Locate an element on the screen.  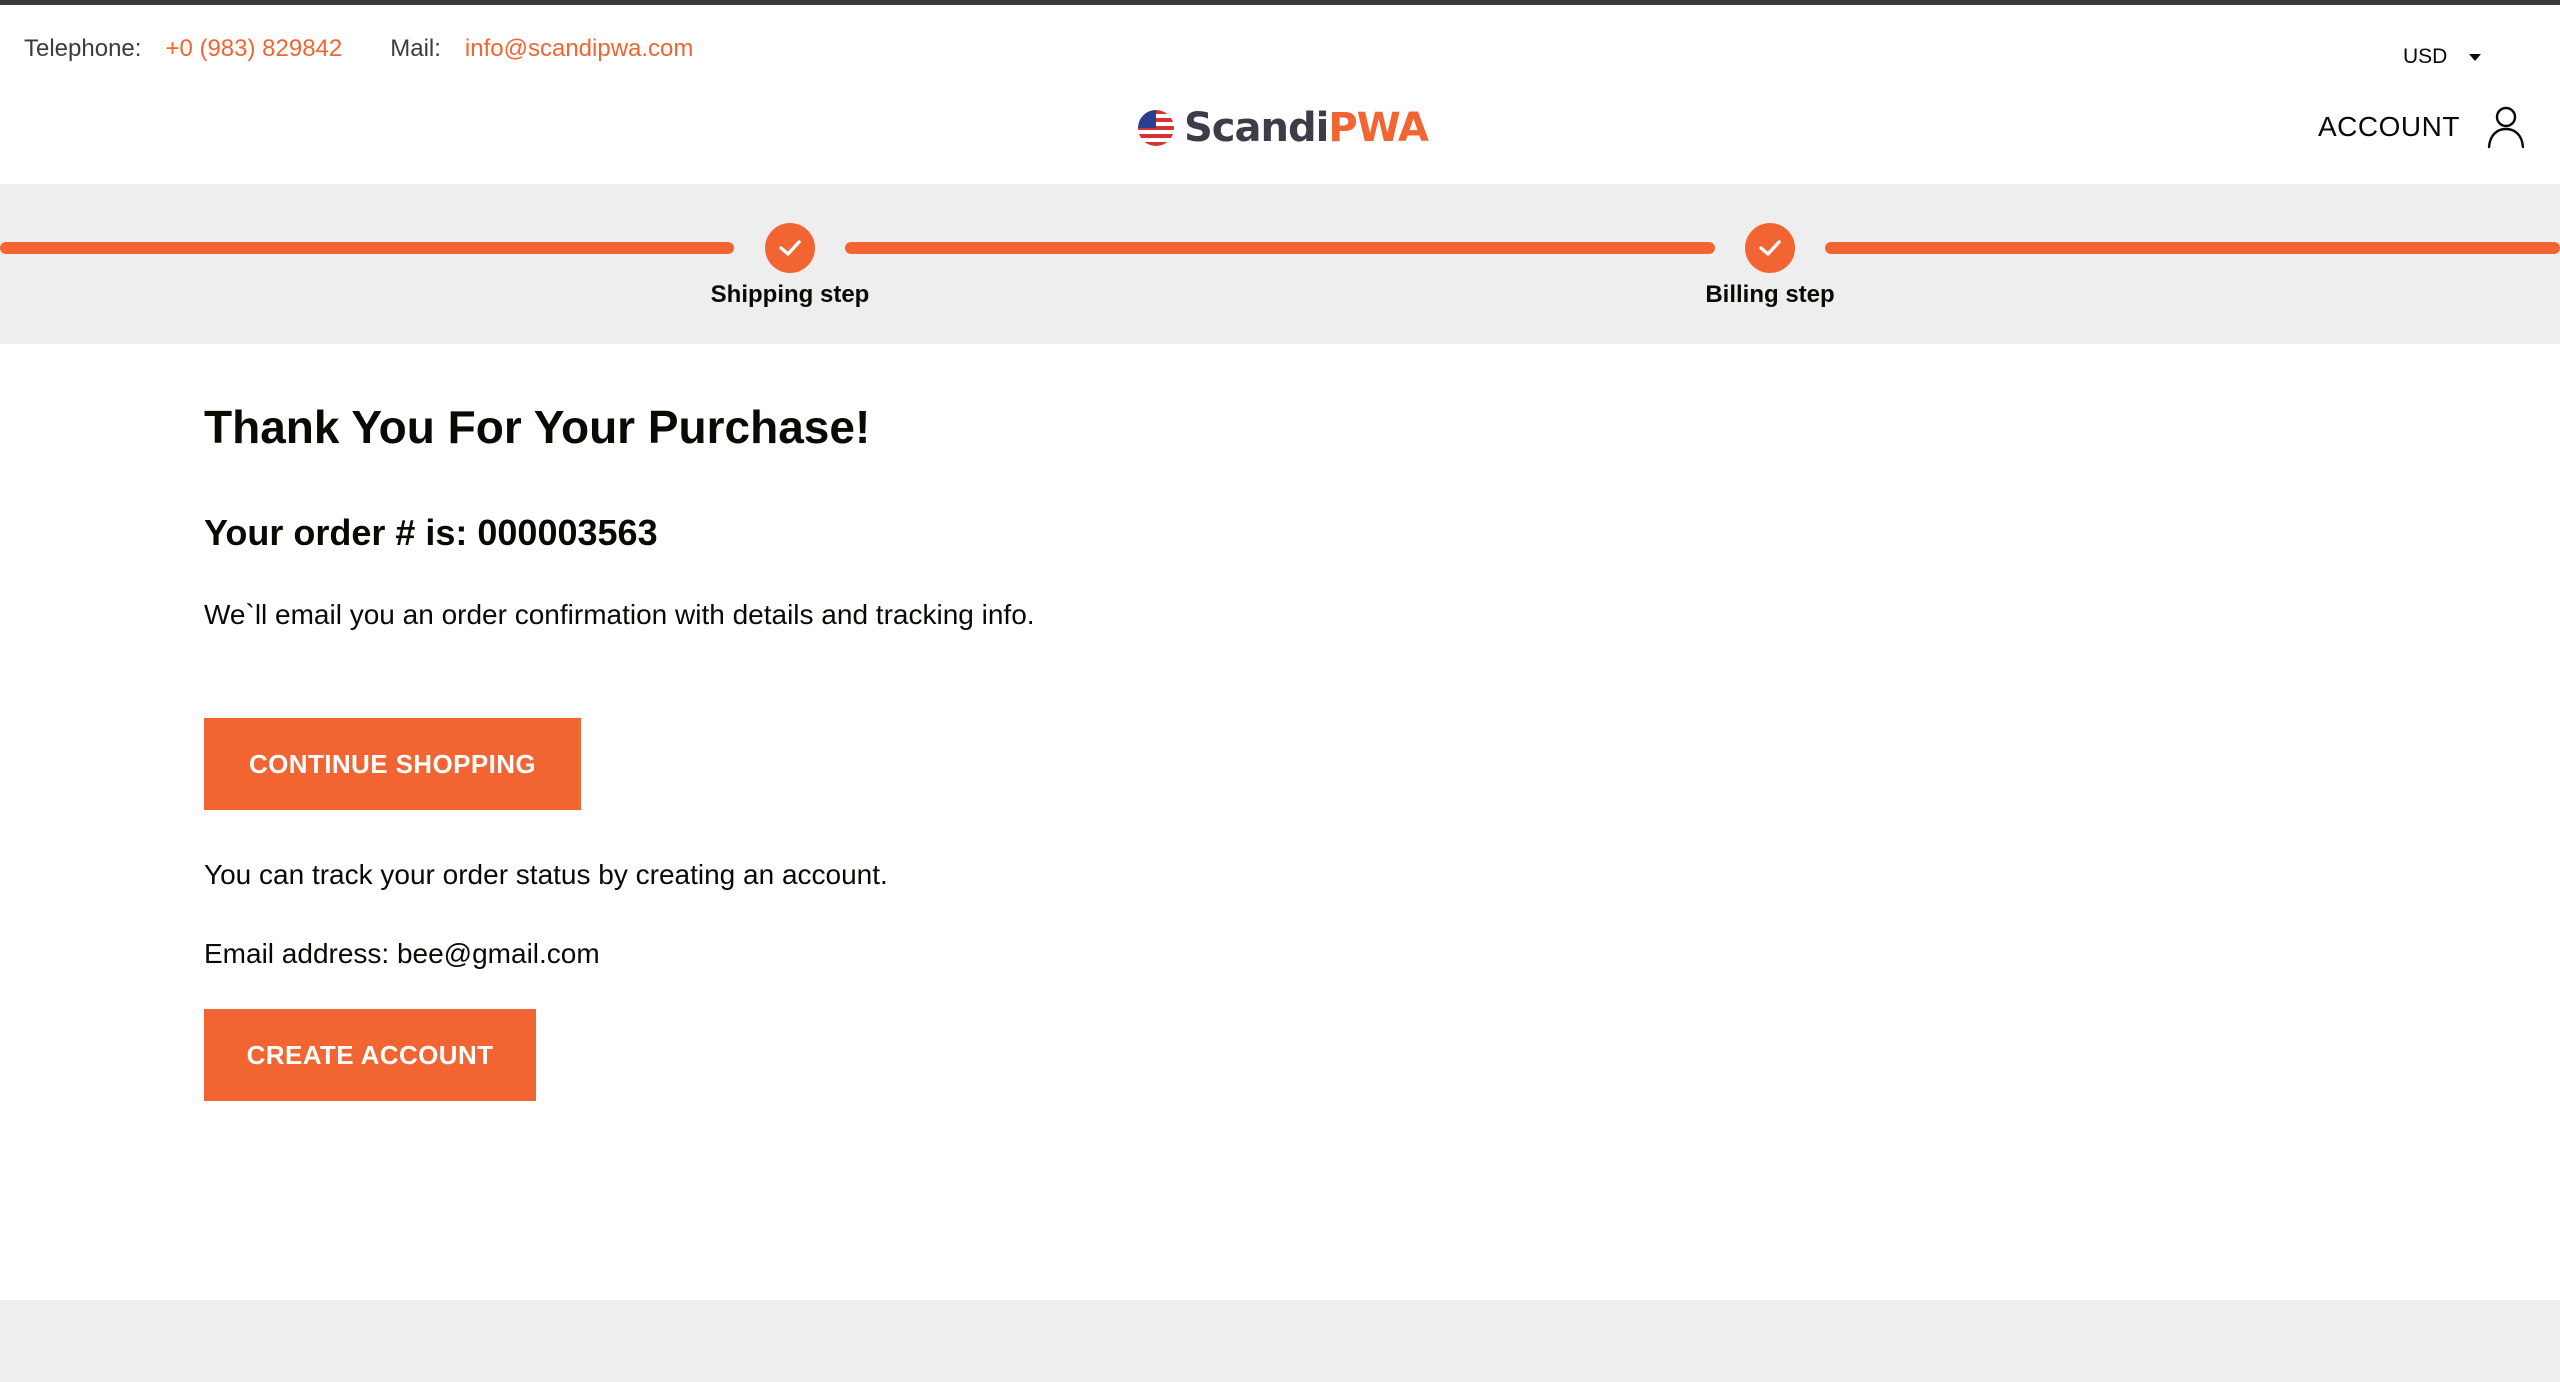
step-label-shipping: Shipping step is located at coordinates (790, 294).